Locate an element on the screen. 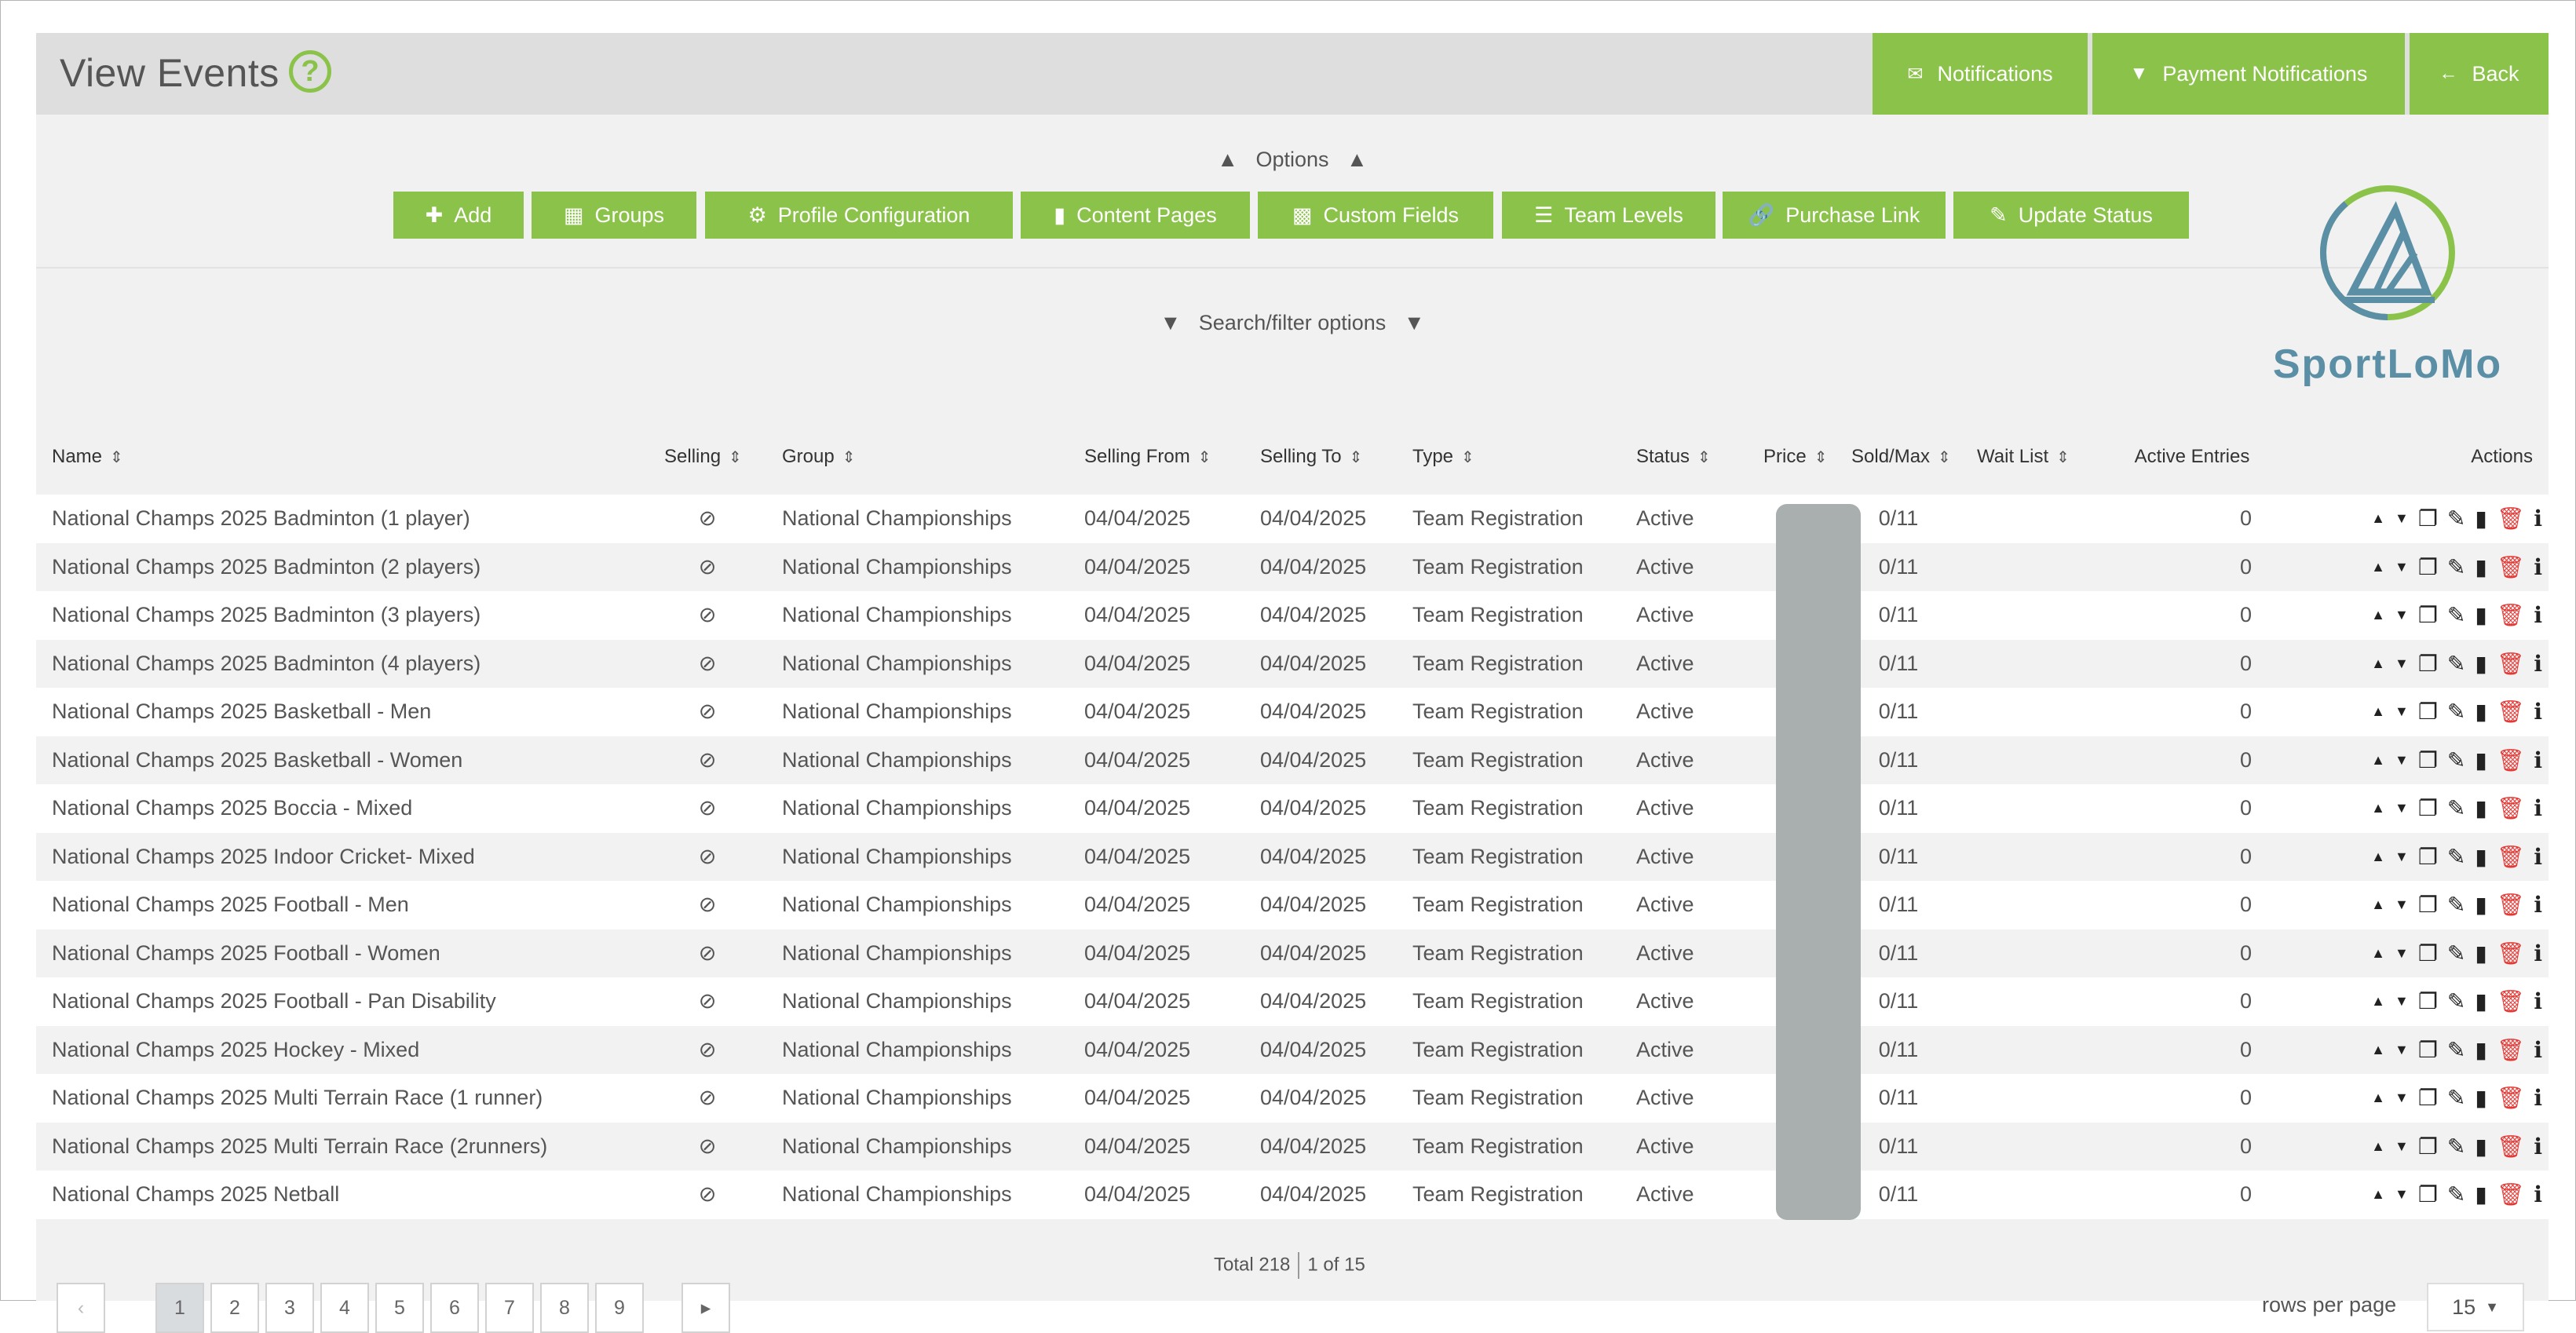 Image resolution: width=2576 pixels, height=1333 pixels. prev-page-button: ‹ is located at coordinates (81, 1308).